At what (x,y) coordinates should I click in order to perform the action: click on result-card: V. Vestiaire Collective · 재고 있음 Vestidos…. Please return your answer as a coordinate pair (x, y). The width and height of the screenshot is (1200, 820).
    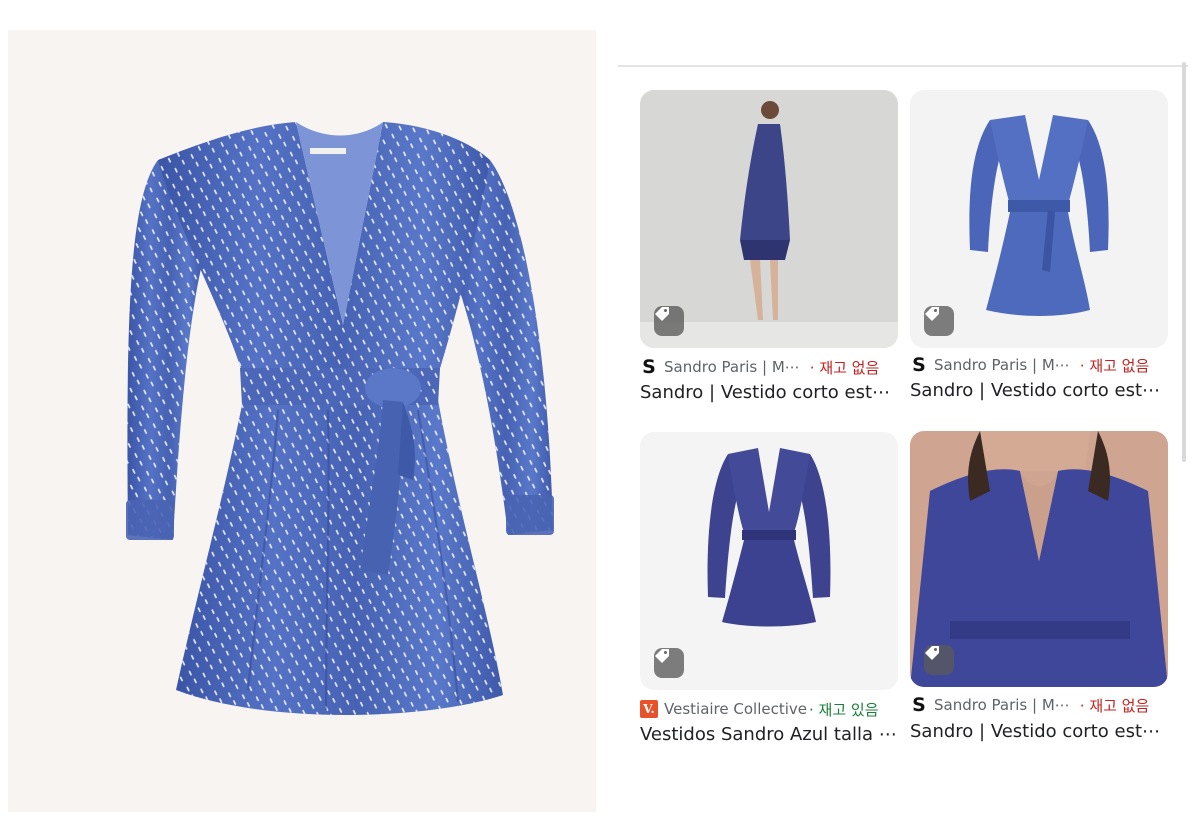
    Looking at the image, I should click on (769, 588).